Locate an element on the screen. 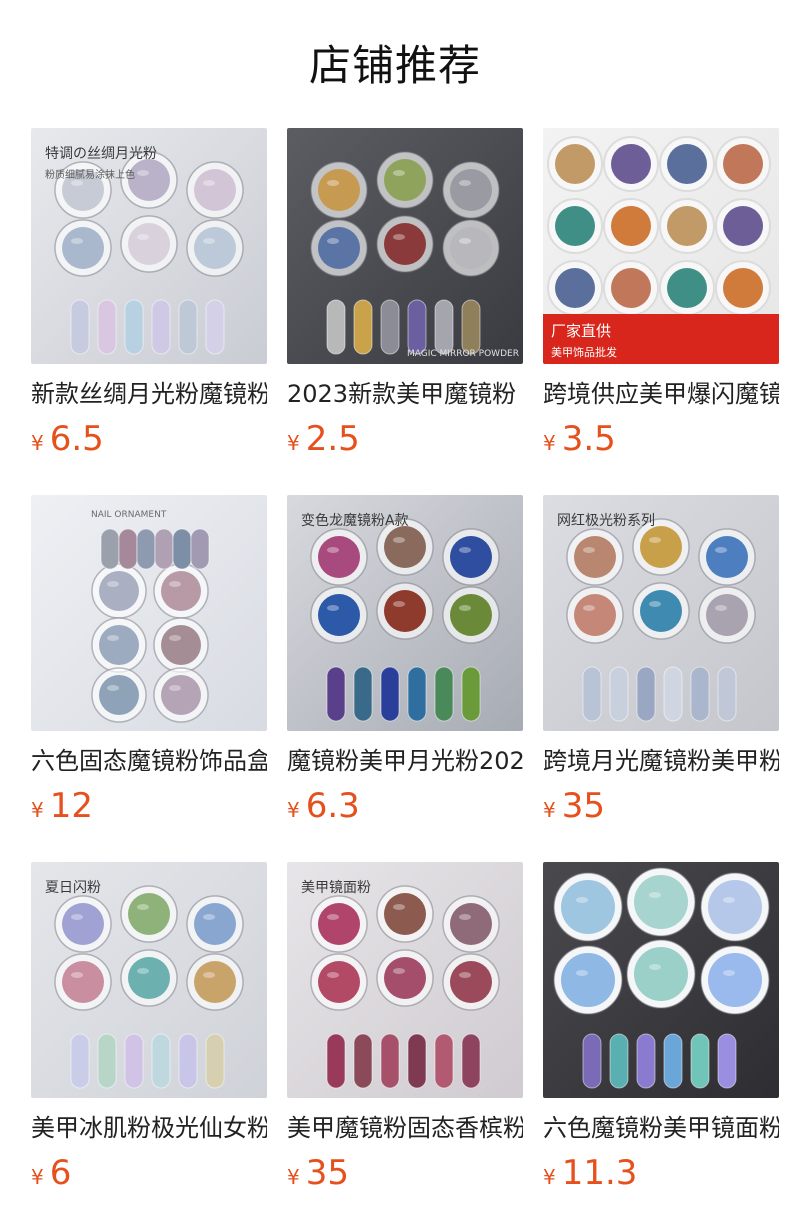  product-image: 美甲镜面粉 is located at coordinates (405, 980).